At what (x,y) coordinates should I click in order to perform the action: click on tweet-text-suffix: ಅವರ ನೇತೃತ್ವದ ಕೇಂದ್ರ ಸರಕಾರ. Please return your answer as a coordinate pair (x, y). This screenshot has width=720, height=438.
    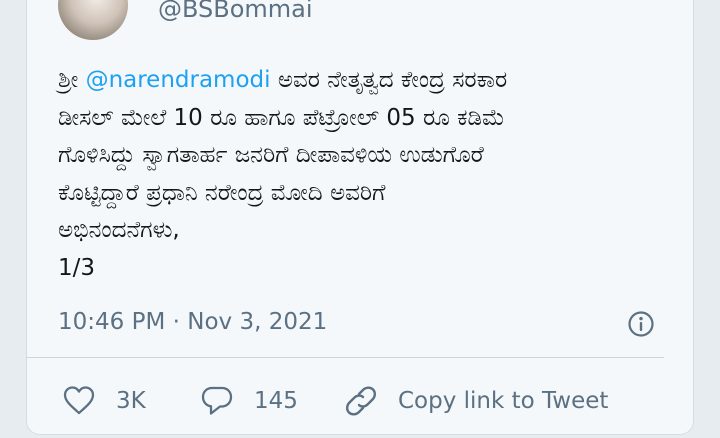
    Looking at the image, I should click on (389, 80).